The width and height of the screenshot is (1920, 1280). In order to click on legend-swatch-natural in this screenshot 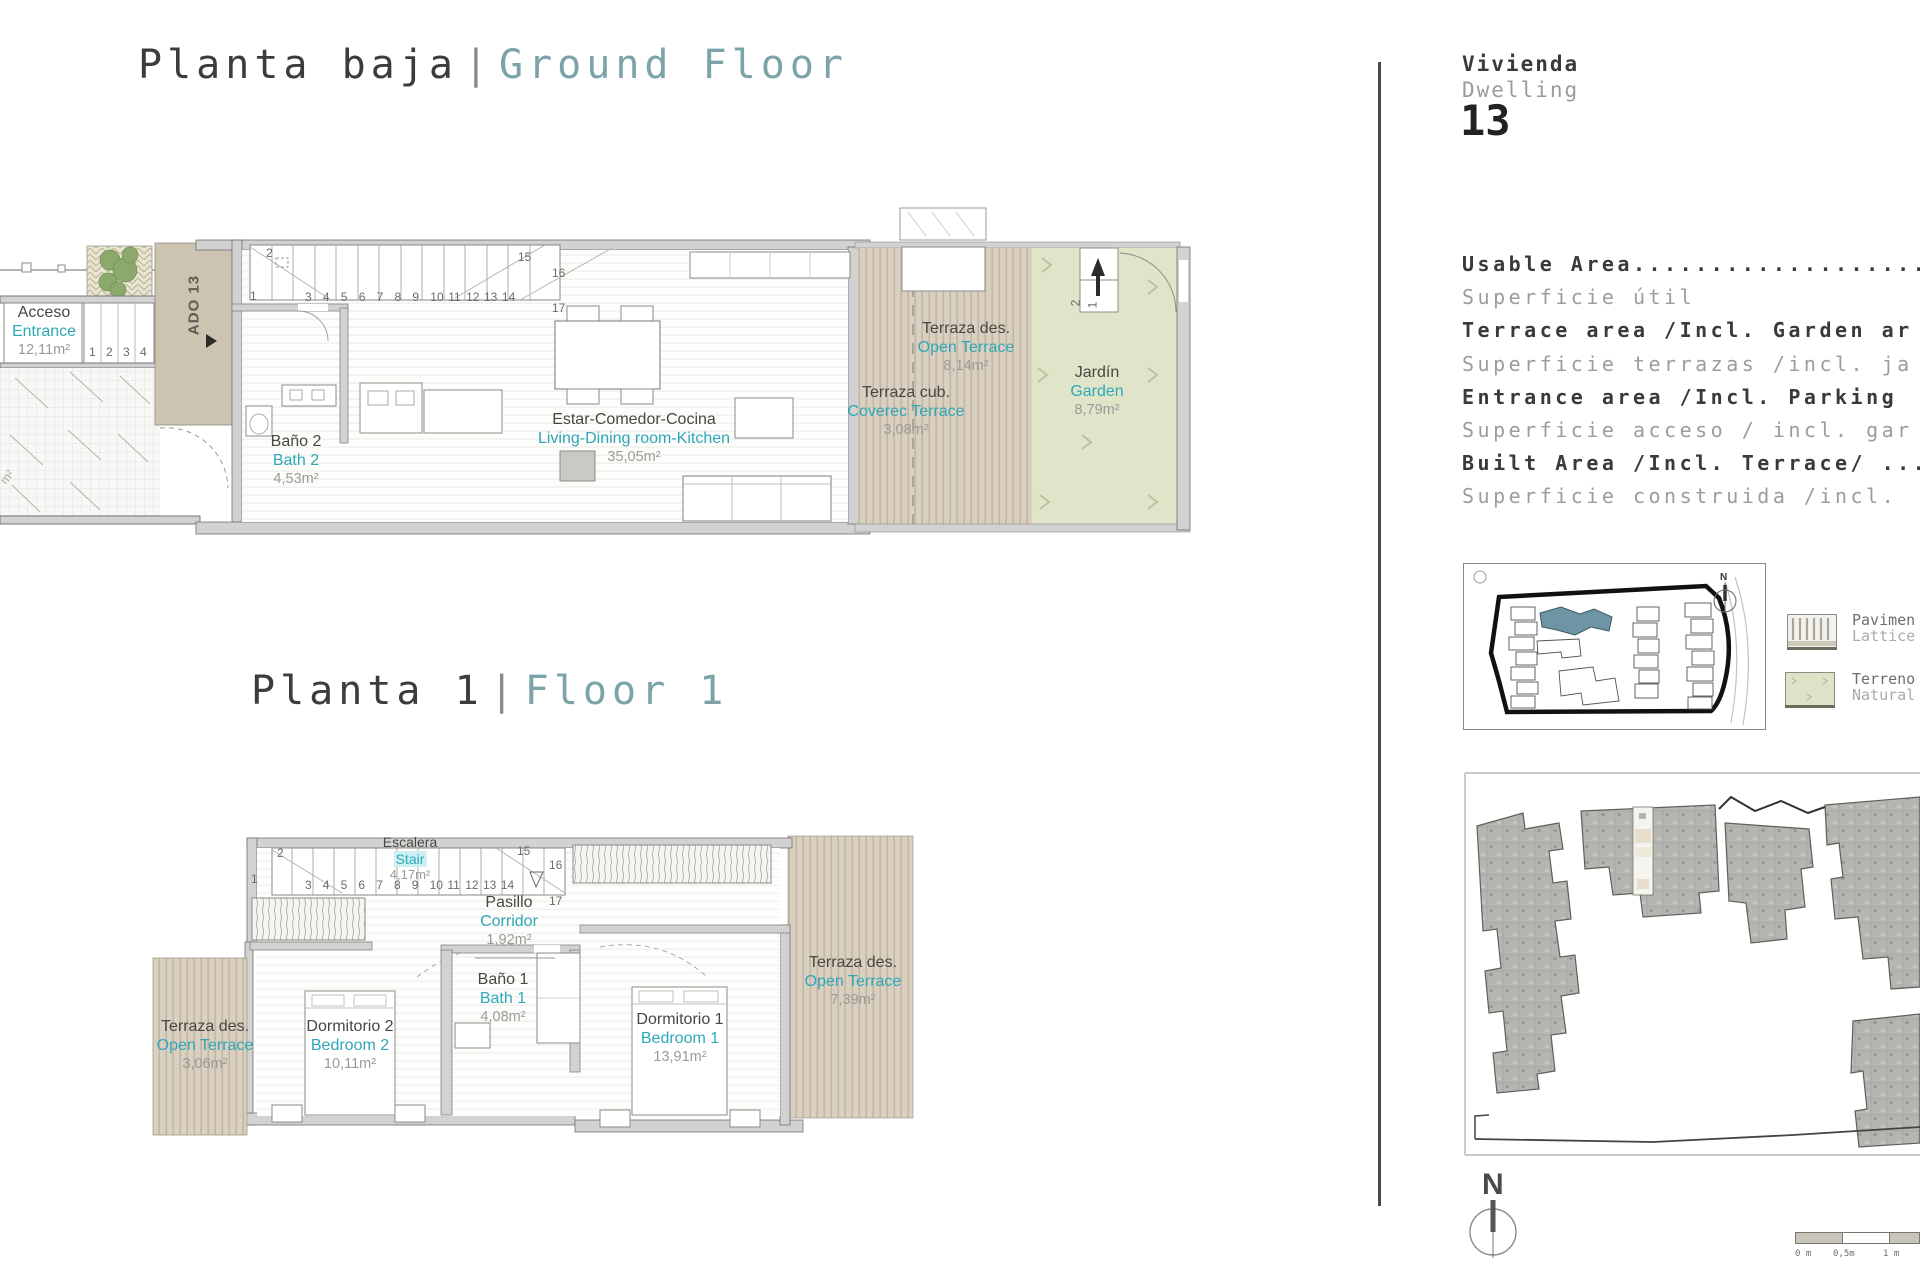, I will do `click(1810, 690)`.